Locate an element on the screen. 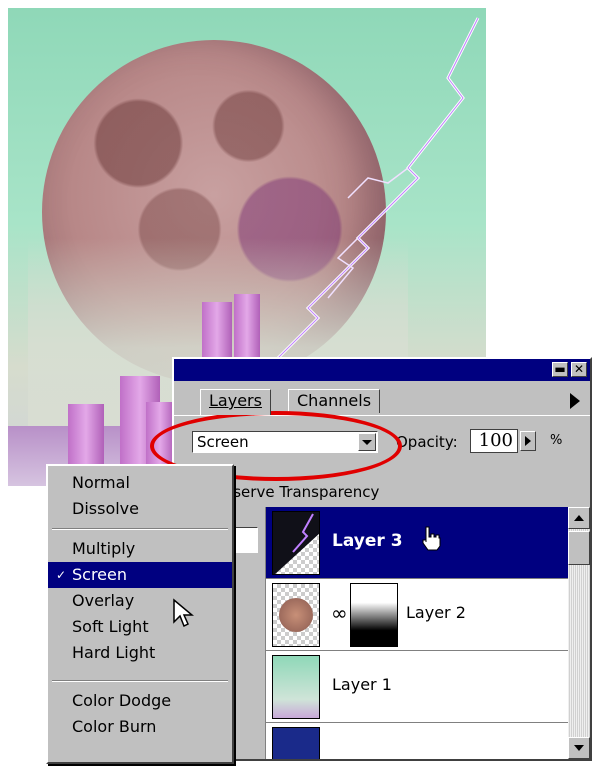 Image resolution: width=600 pixels, height=771 pixels. hand-cursor-icon is located at coordinates (431, 538).